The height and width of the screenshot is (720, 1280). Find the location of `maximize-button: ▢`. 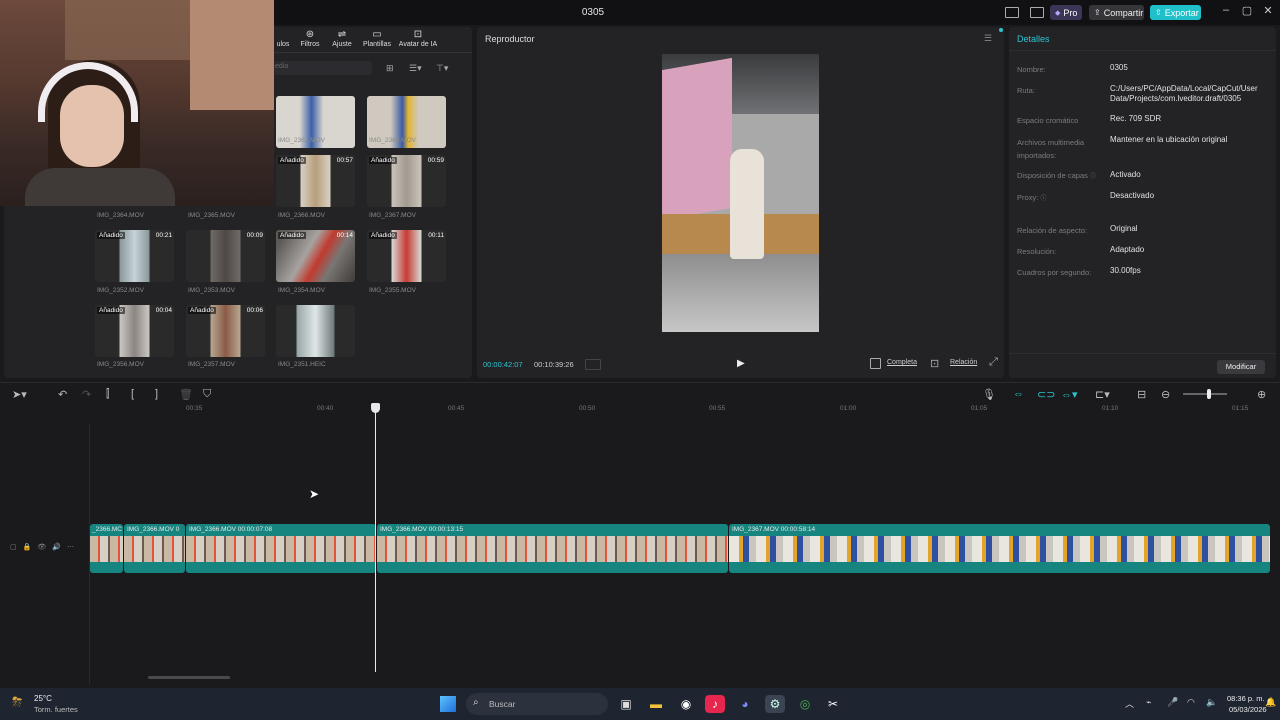

maximize-button: ▢ is located at coordinates (1247, 12).